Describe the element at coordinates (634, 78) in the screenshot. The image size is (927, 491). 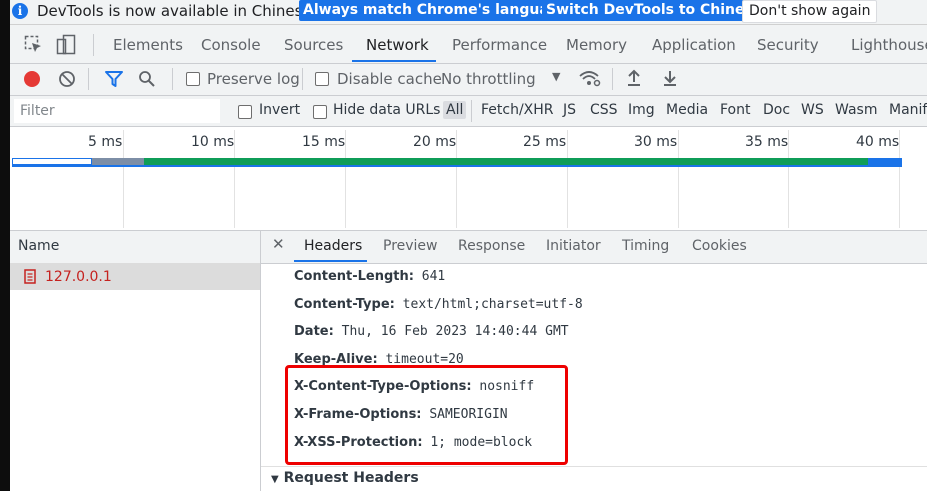
I see `import-har-icon` at that location.